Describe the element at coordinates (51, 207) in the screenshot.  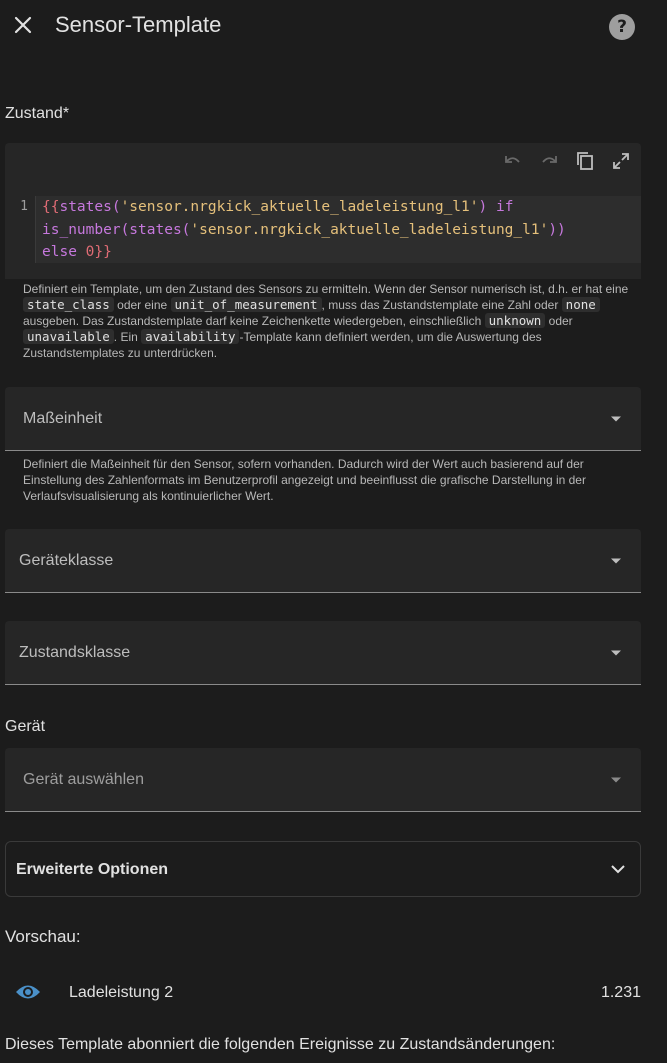
I see `code-token: {{` at that location.